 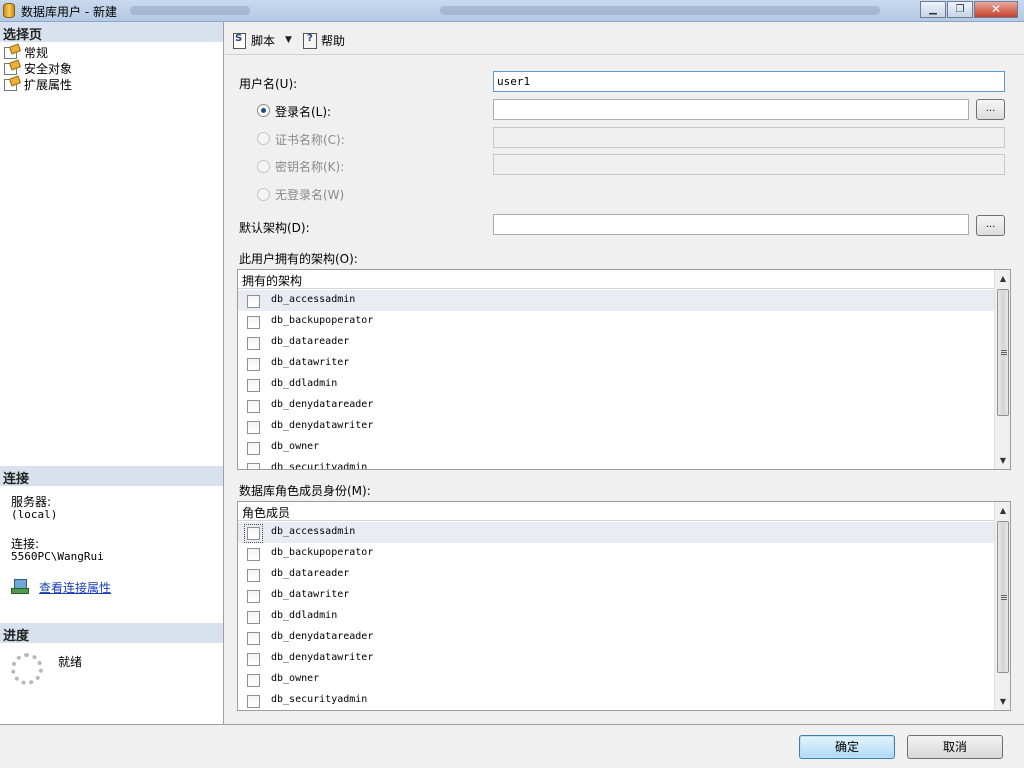 What do you see at coordinates (310, 362) in the screenshot?
I see `schema-name: db_datawriter` at bounding box center [310, 362].